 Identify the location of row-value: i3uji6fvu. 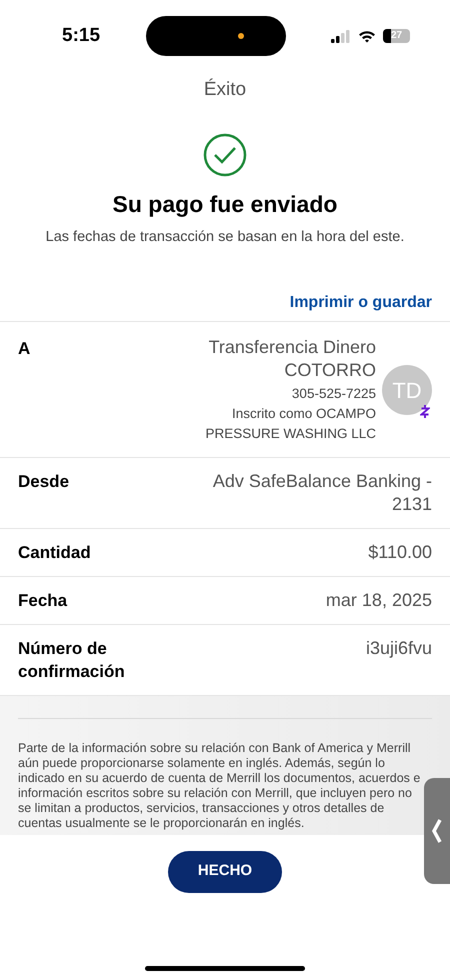
(398, 648).